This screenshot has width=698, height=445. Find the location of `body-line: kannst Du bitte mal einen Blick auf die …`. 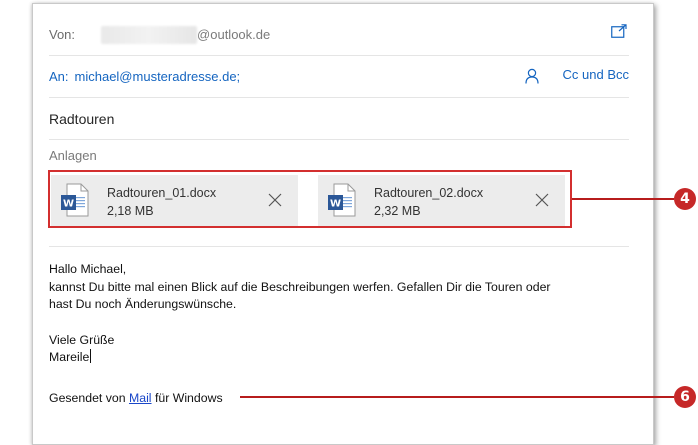

body-line: kannst Du bitte mal einen Blick auf die … is located at coordinates (300, 286).